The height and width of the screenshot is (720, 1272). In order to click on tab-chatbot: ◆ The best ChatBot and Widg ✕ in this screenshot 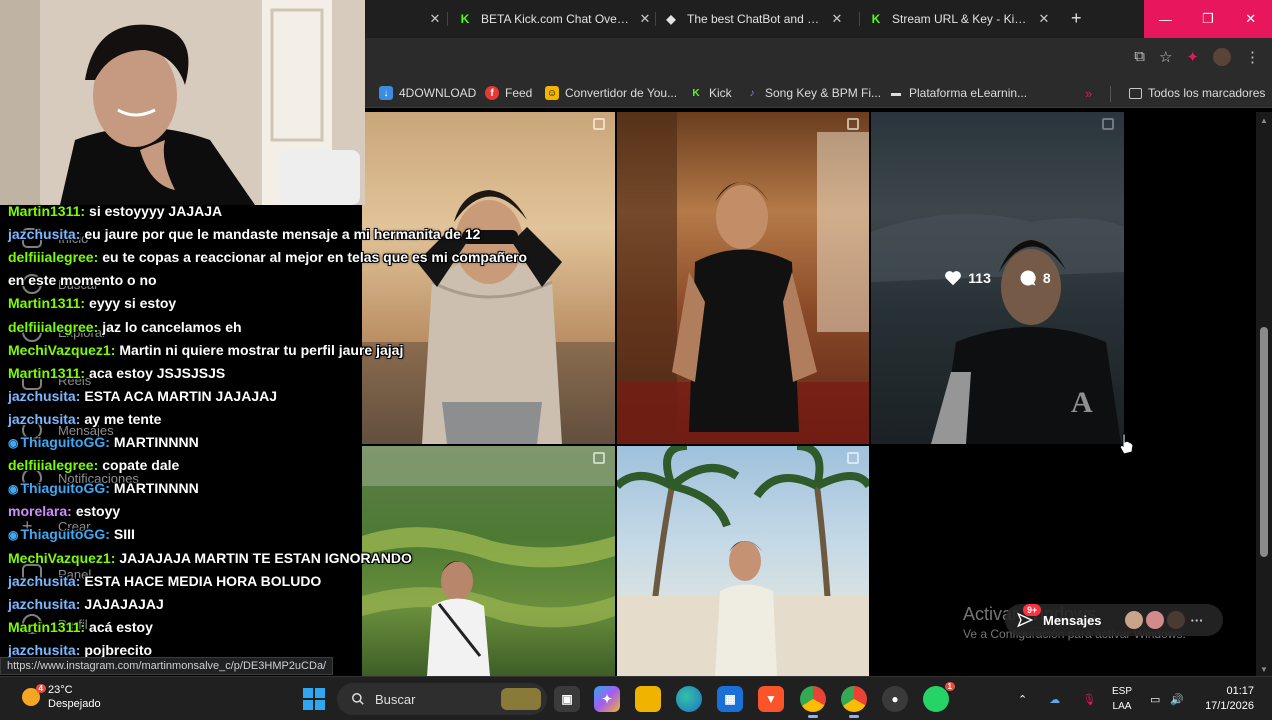, I will do `click(754, 19)`.